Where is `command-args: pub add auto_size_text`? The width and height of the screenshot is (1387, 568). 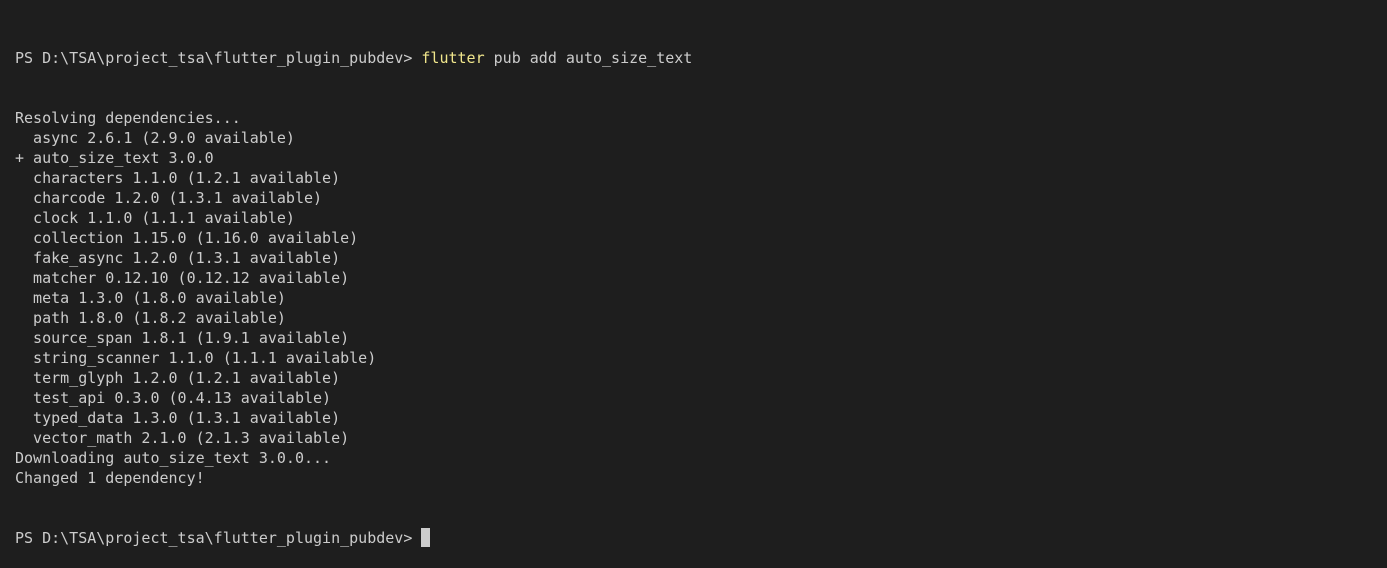 command-args: pub add auto_size_text is located at coordinates (588, 58).